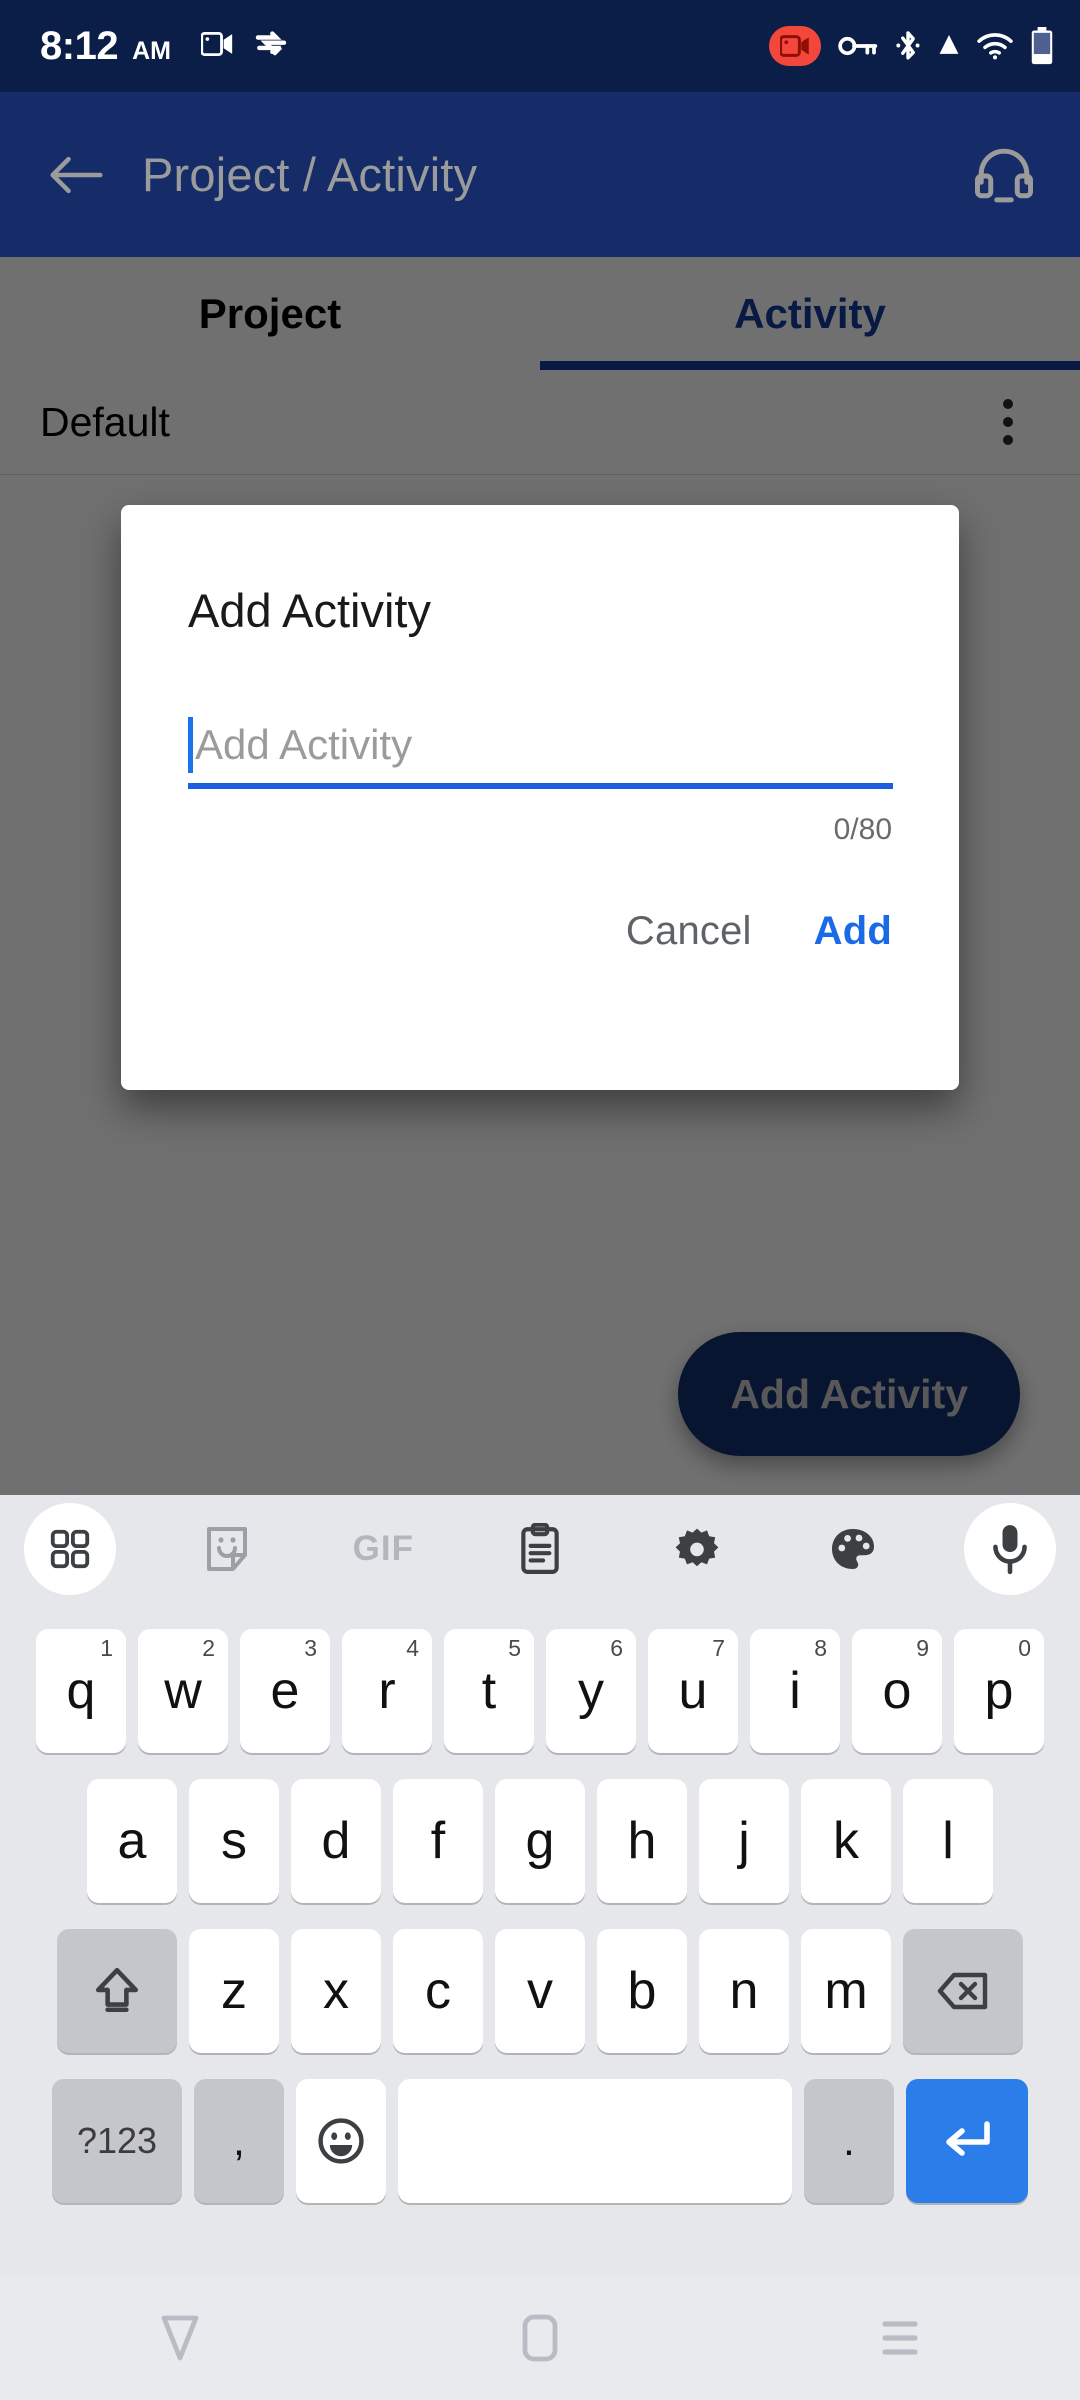 The width and height of the screenshot is (1080, 2400). What do you see at coordinates (164, 46) in the screenshot?
I see `status-bar-left: 8:12 AM` at bounding box center [164, 46].